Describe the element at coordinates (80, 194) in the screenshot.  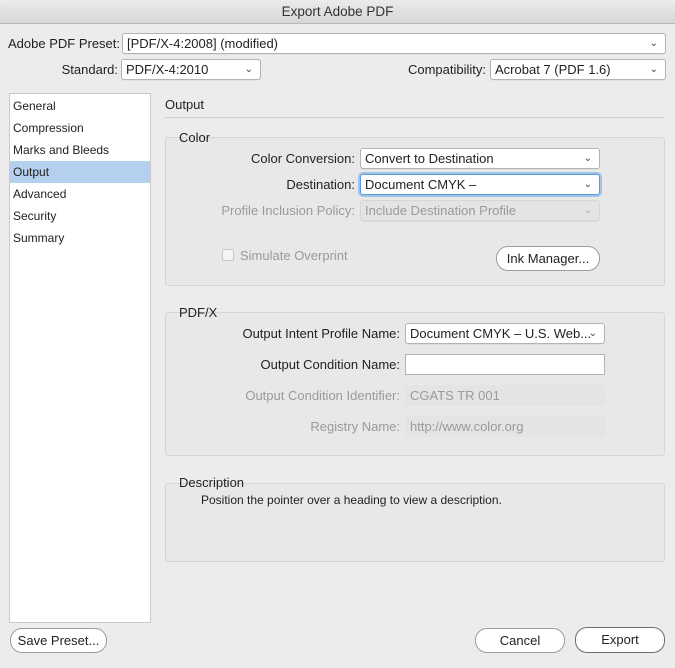
I see `sidebar-item-advanced: Advanced` at that location.